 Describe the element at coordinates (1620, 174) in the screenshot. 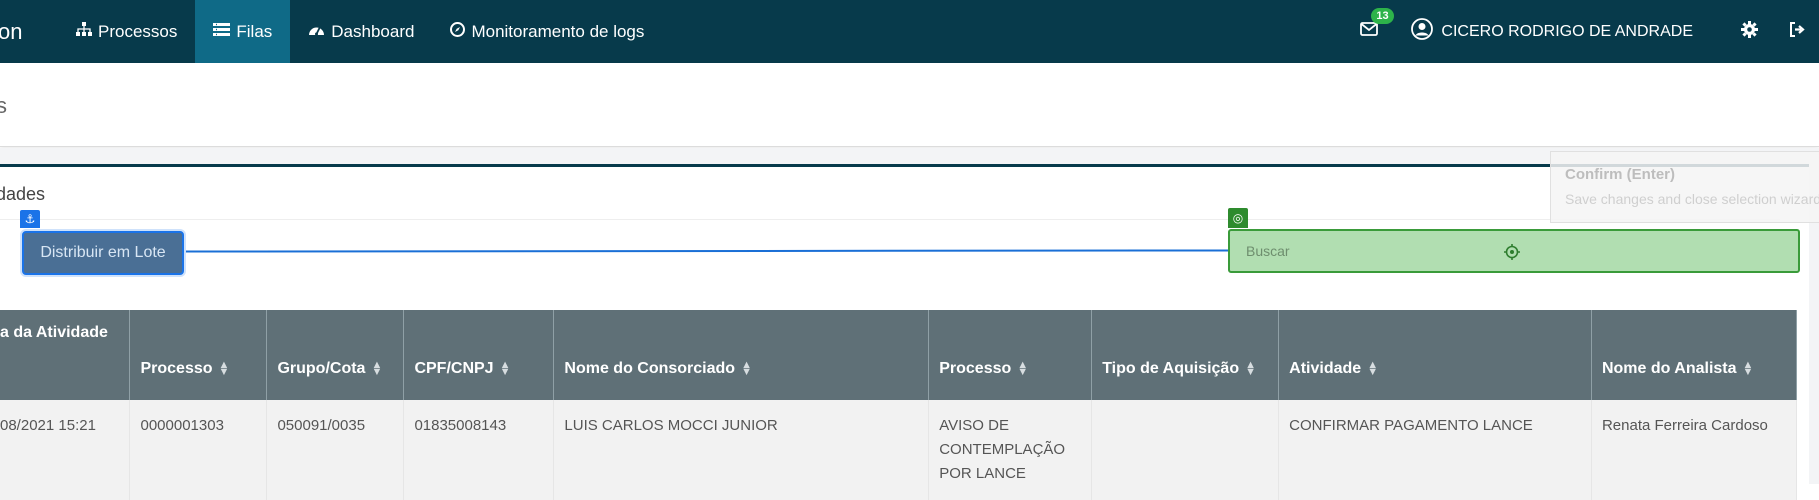

I see `tooltip-title: Confirm (Enter)` at that location.